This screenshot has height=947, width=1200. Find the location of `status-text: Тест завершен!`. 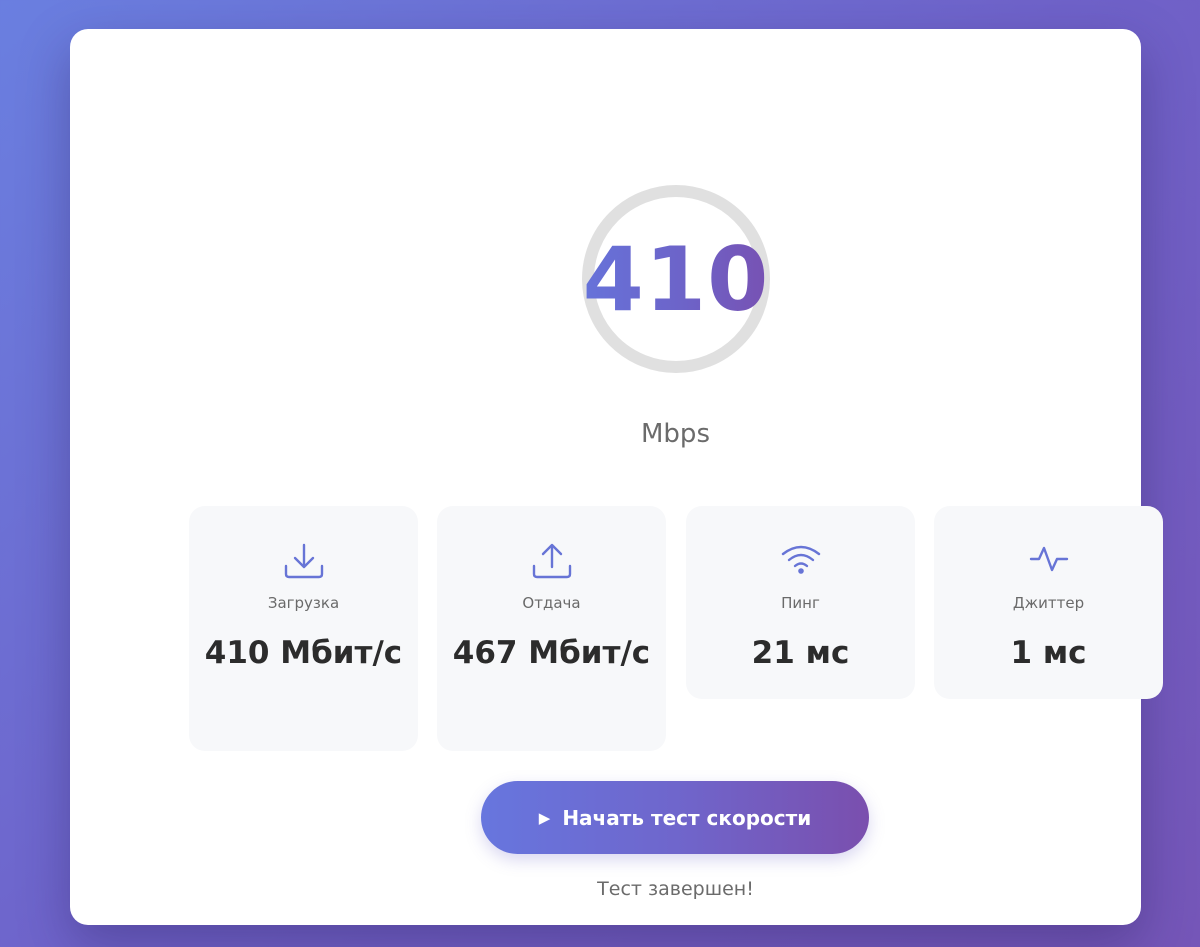

status-text: Тест завершен! is located at coordinates (675, 889).